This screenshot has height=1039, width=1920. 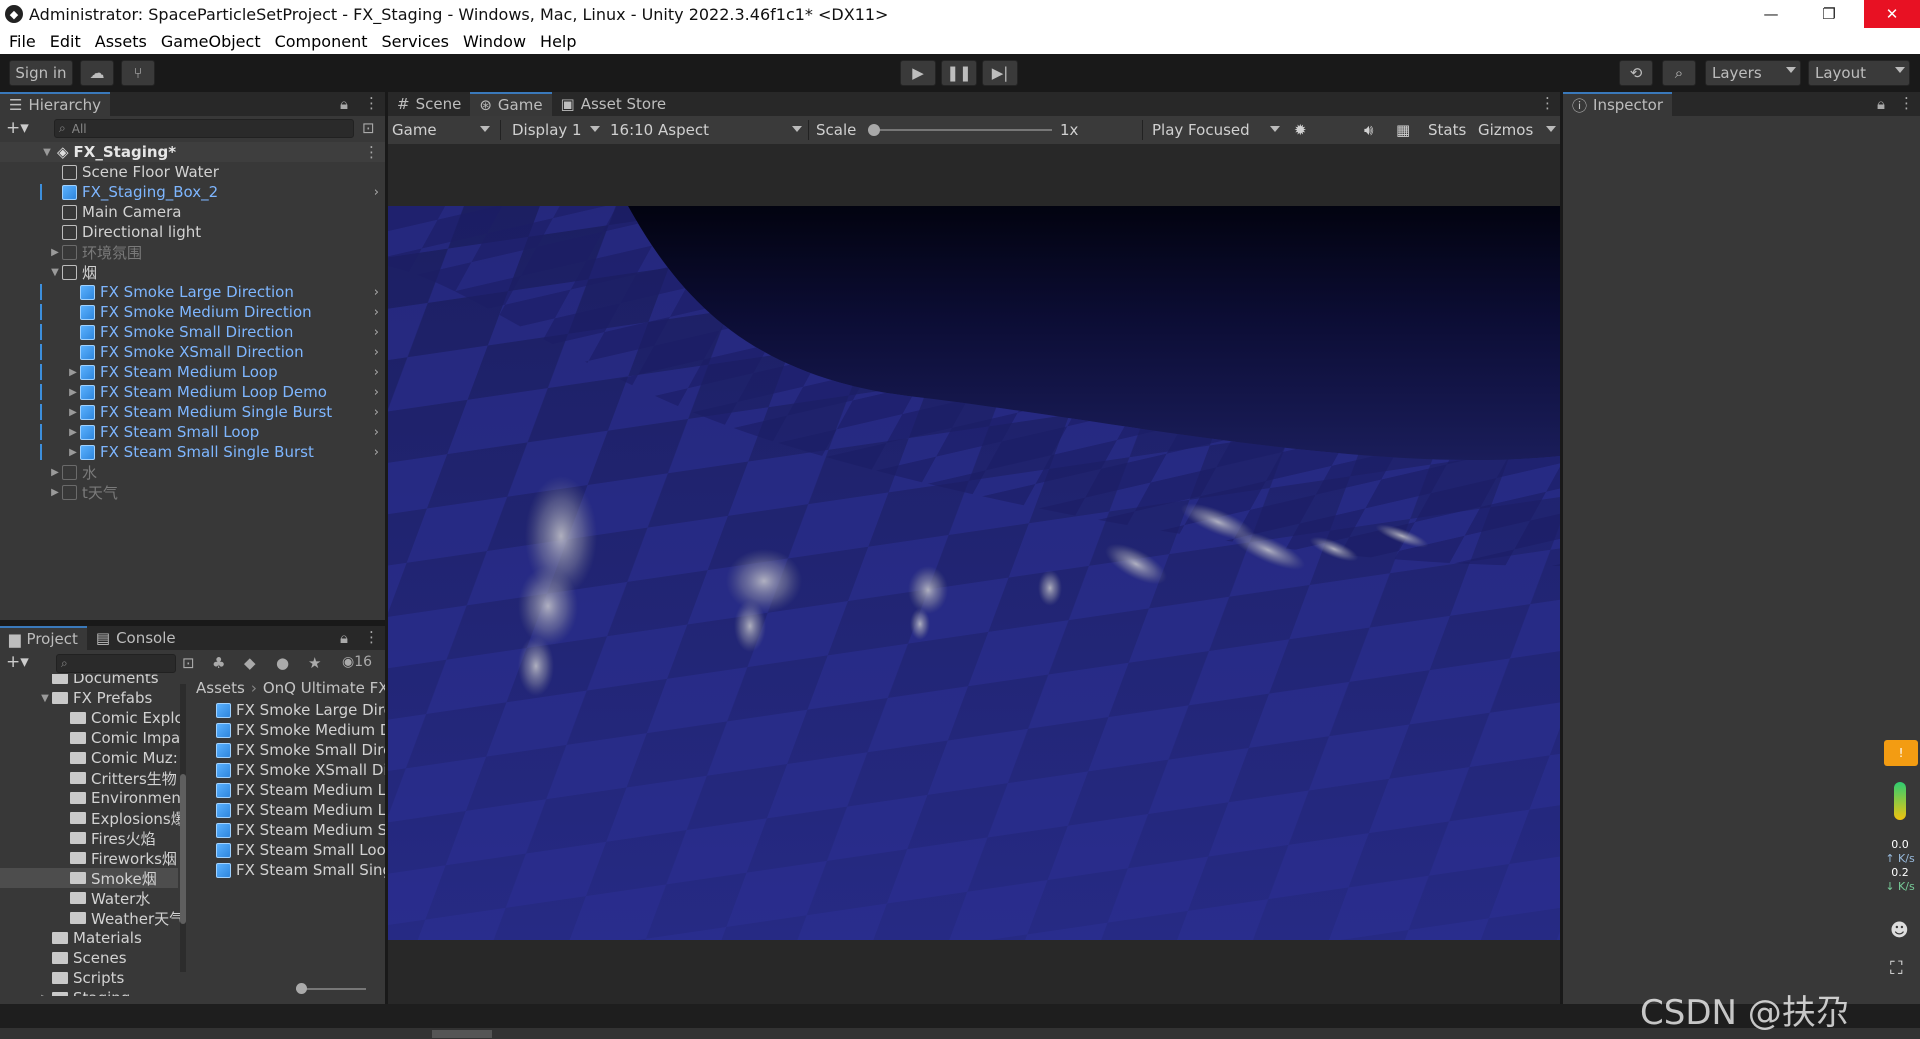 I want to click on asset-item: FX Steam Medium Lc, so click(x=300, y=810).